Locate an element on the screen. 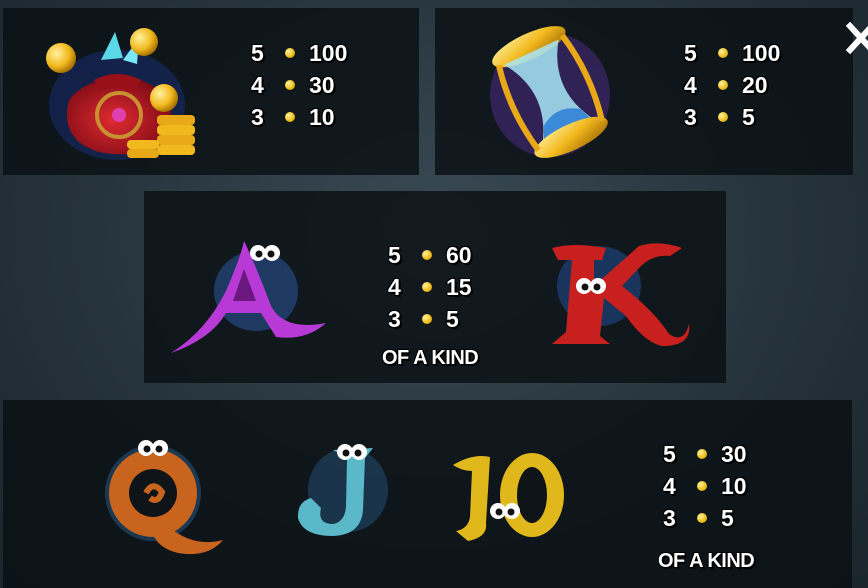 The width and height of the screenshot is (868, 588). paytable-values: 5 100 4 20 35 is located at coordinates (732, 85).